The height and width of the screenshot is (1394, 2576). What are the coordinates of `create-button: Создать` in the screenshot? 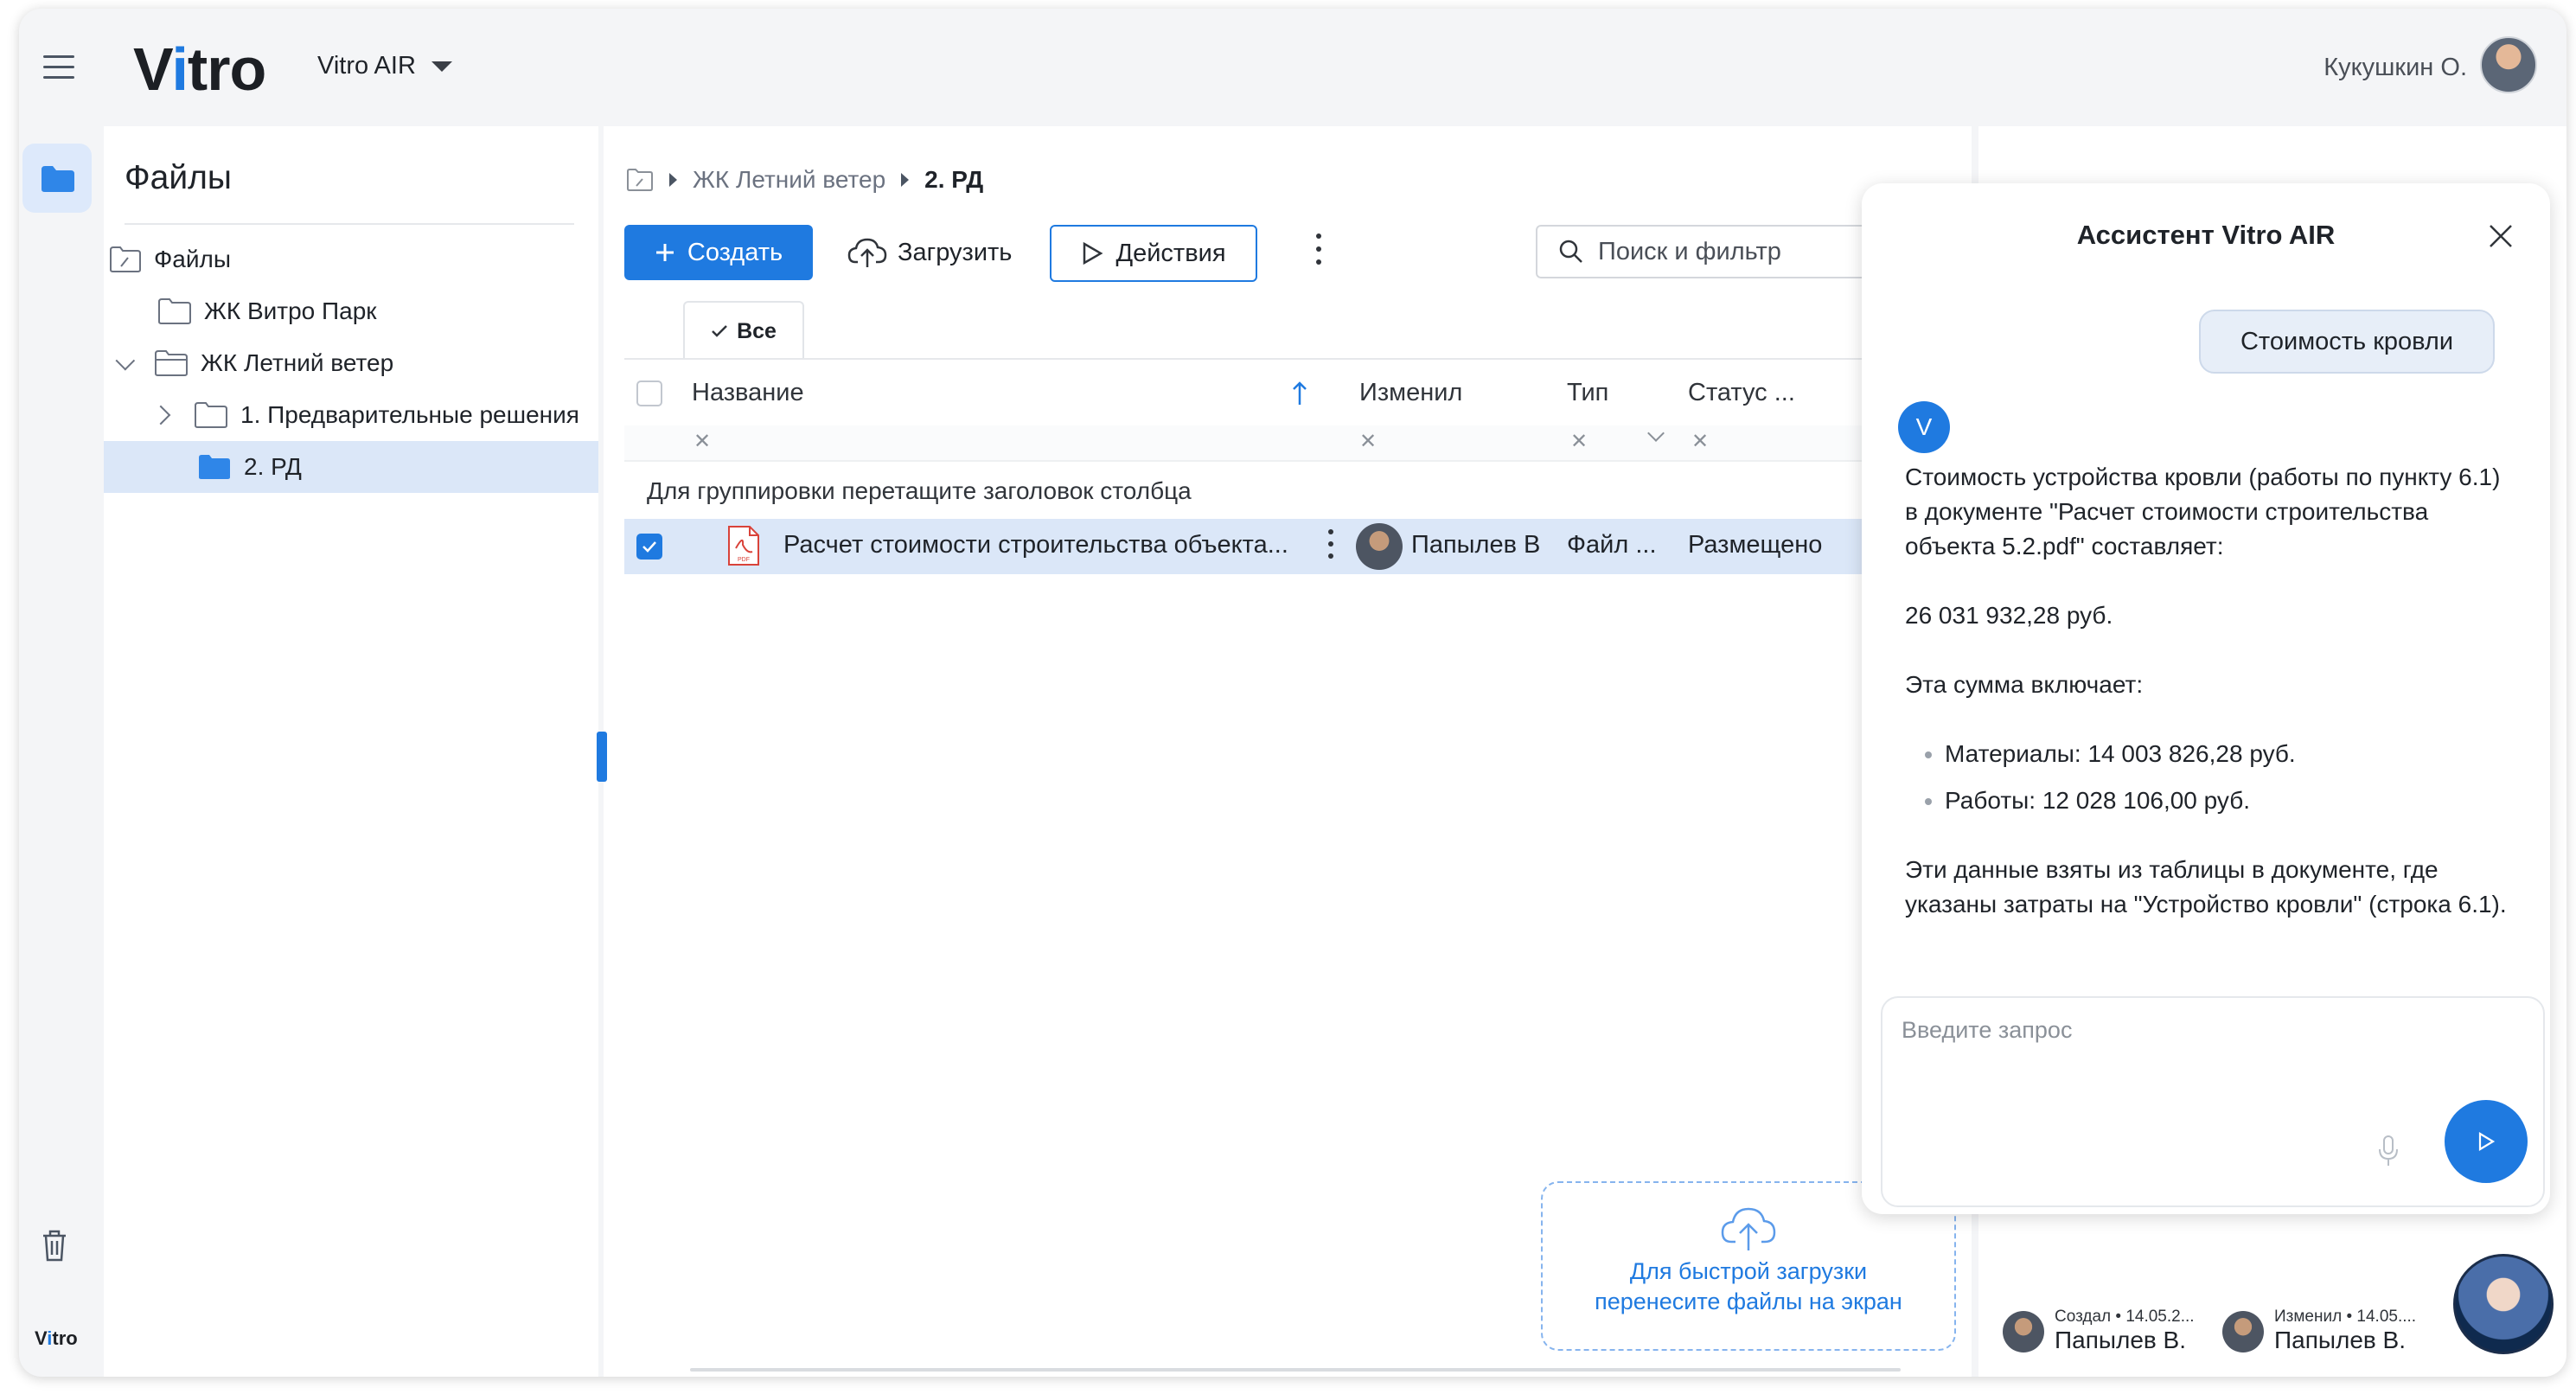 It's located at (718, 252).